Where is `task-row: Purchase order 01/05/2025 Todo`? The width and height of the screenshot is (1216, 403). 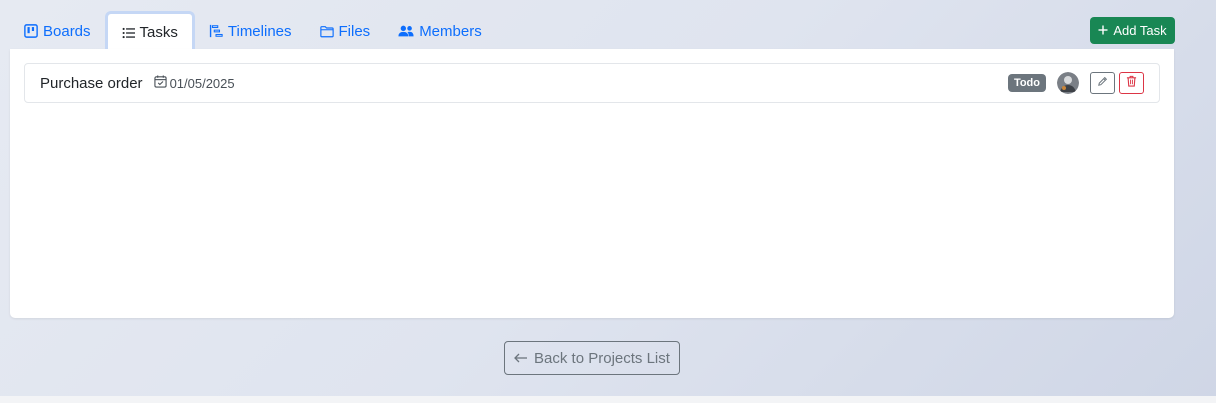
task-row: Purchase order 01/05/2025 Todo is located at coordinates (592, 83).